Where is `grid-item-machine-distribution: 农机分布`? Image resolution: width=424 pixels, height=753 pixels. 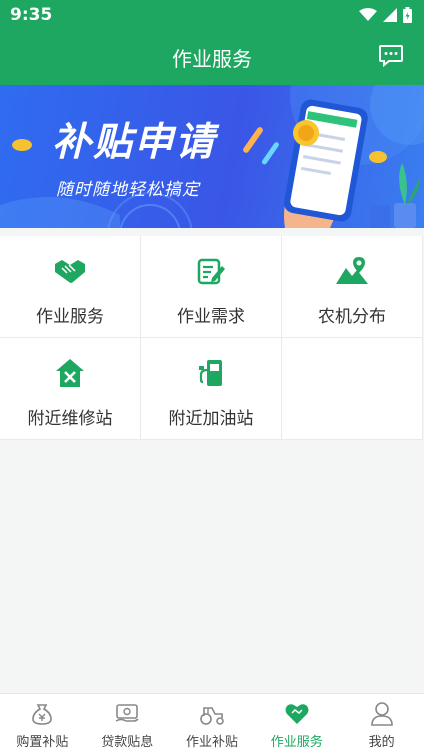
grid-item-machine-distribution: 农机分布 is located at coordinates (352, 287).